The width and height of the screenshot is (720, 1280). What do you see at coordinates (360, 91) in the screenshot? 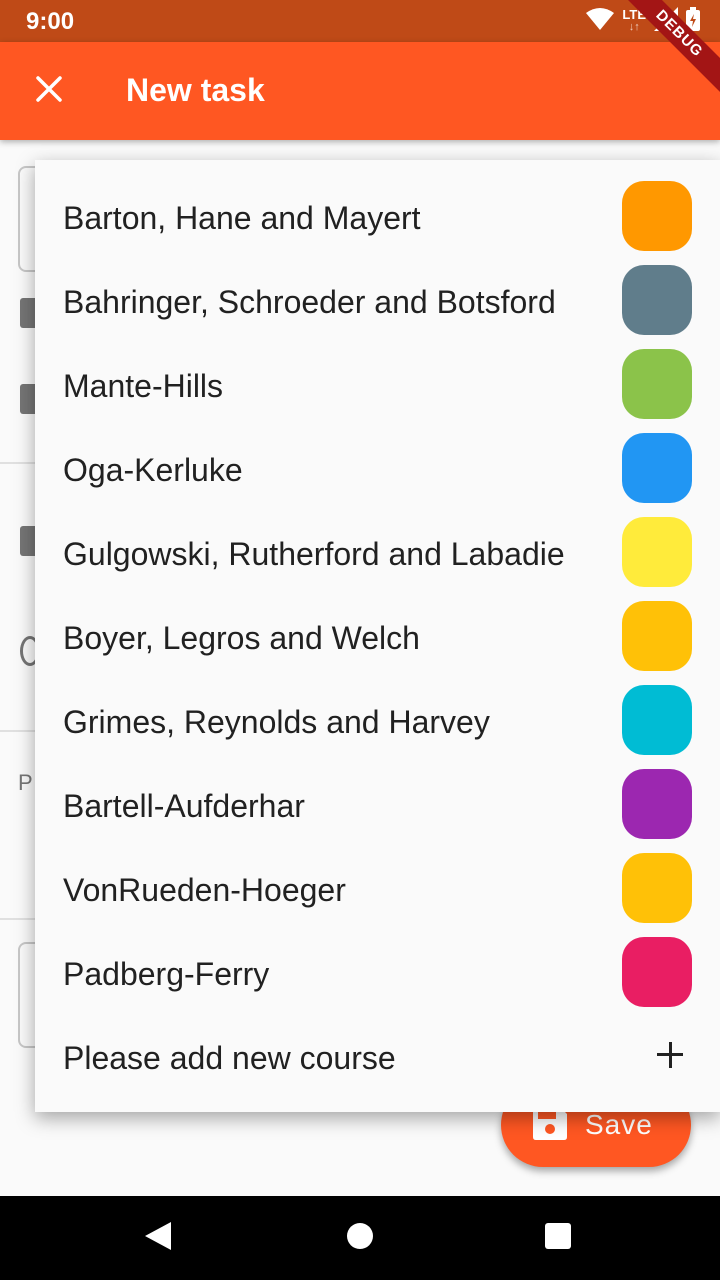
I see `app-bar: New task` at bounding box center [360, 91].